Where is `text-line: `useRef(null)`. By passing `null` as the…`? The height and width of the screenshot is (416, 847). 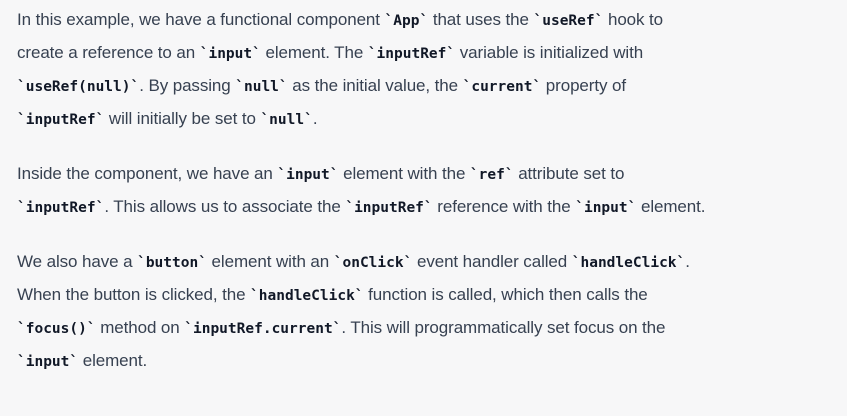
text-line: `useRef(null)`. By passing `null` as the… is located at coordinates (431, 86).